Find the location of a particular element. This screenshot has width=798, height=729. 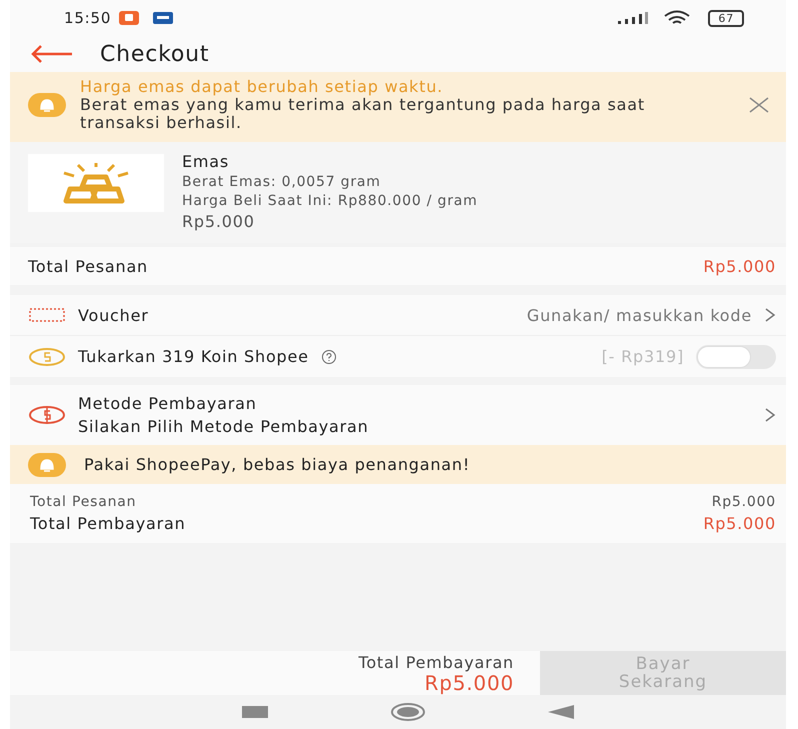

product-name: Emas is located at coordinates (206, 161).